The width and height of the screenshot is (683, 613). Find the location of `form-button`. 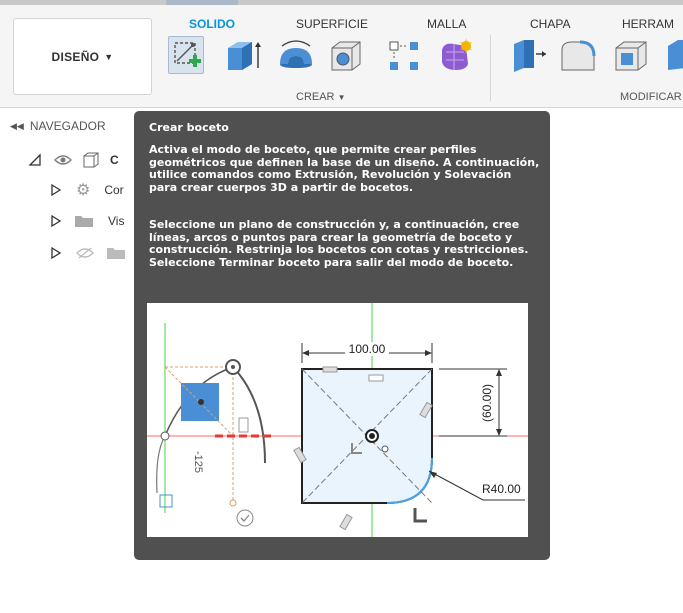

form-button is located at coordinates (454, 55).